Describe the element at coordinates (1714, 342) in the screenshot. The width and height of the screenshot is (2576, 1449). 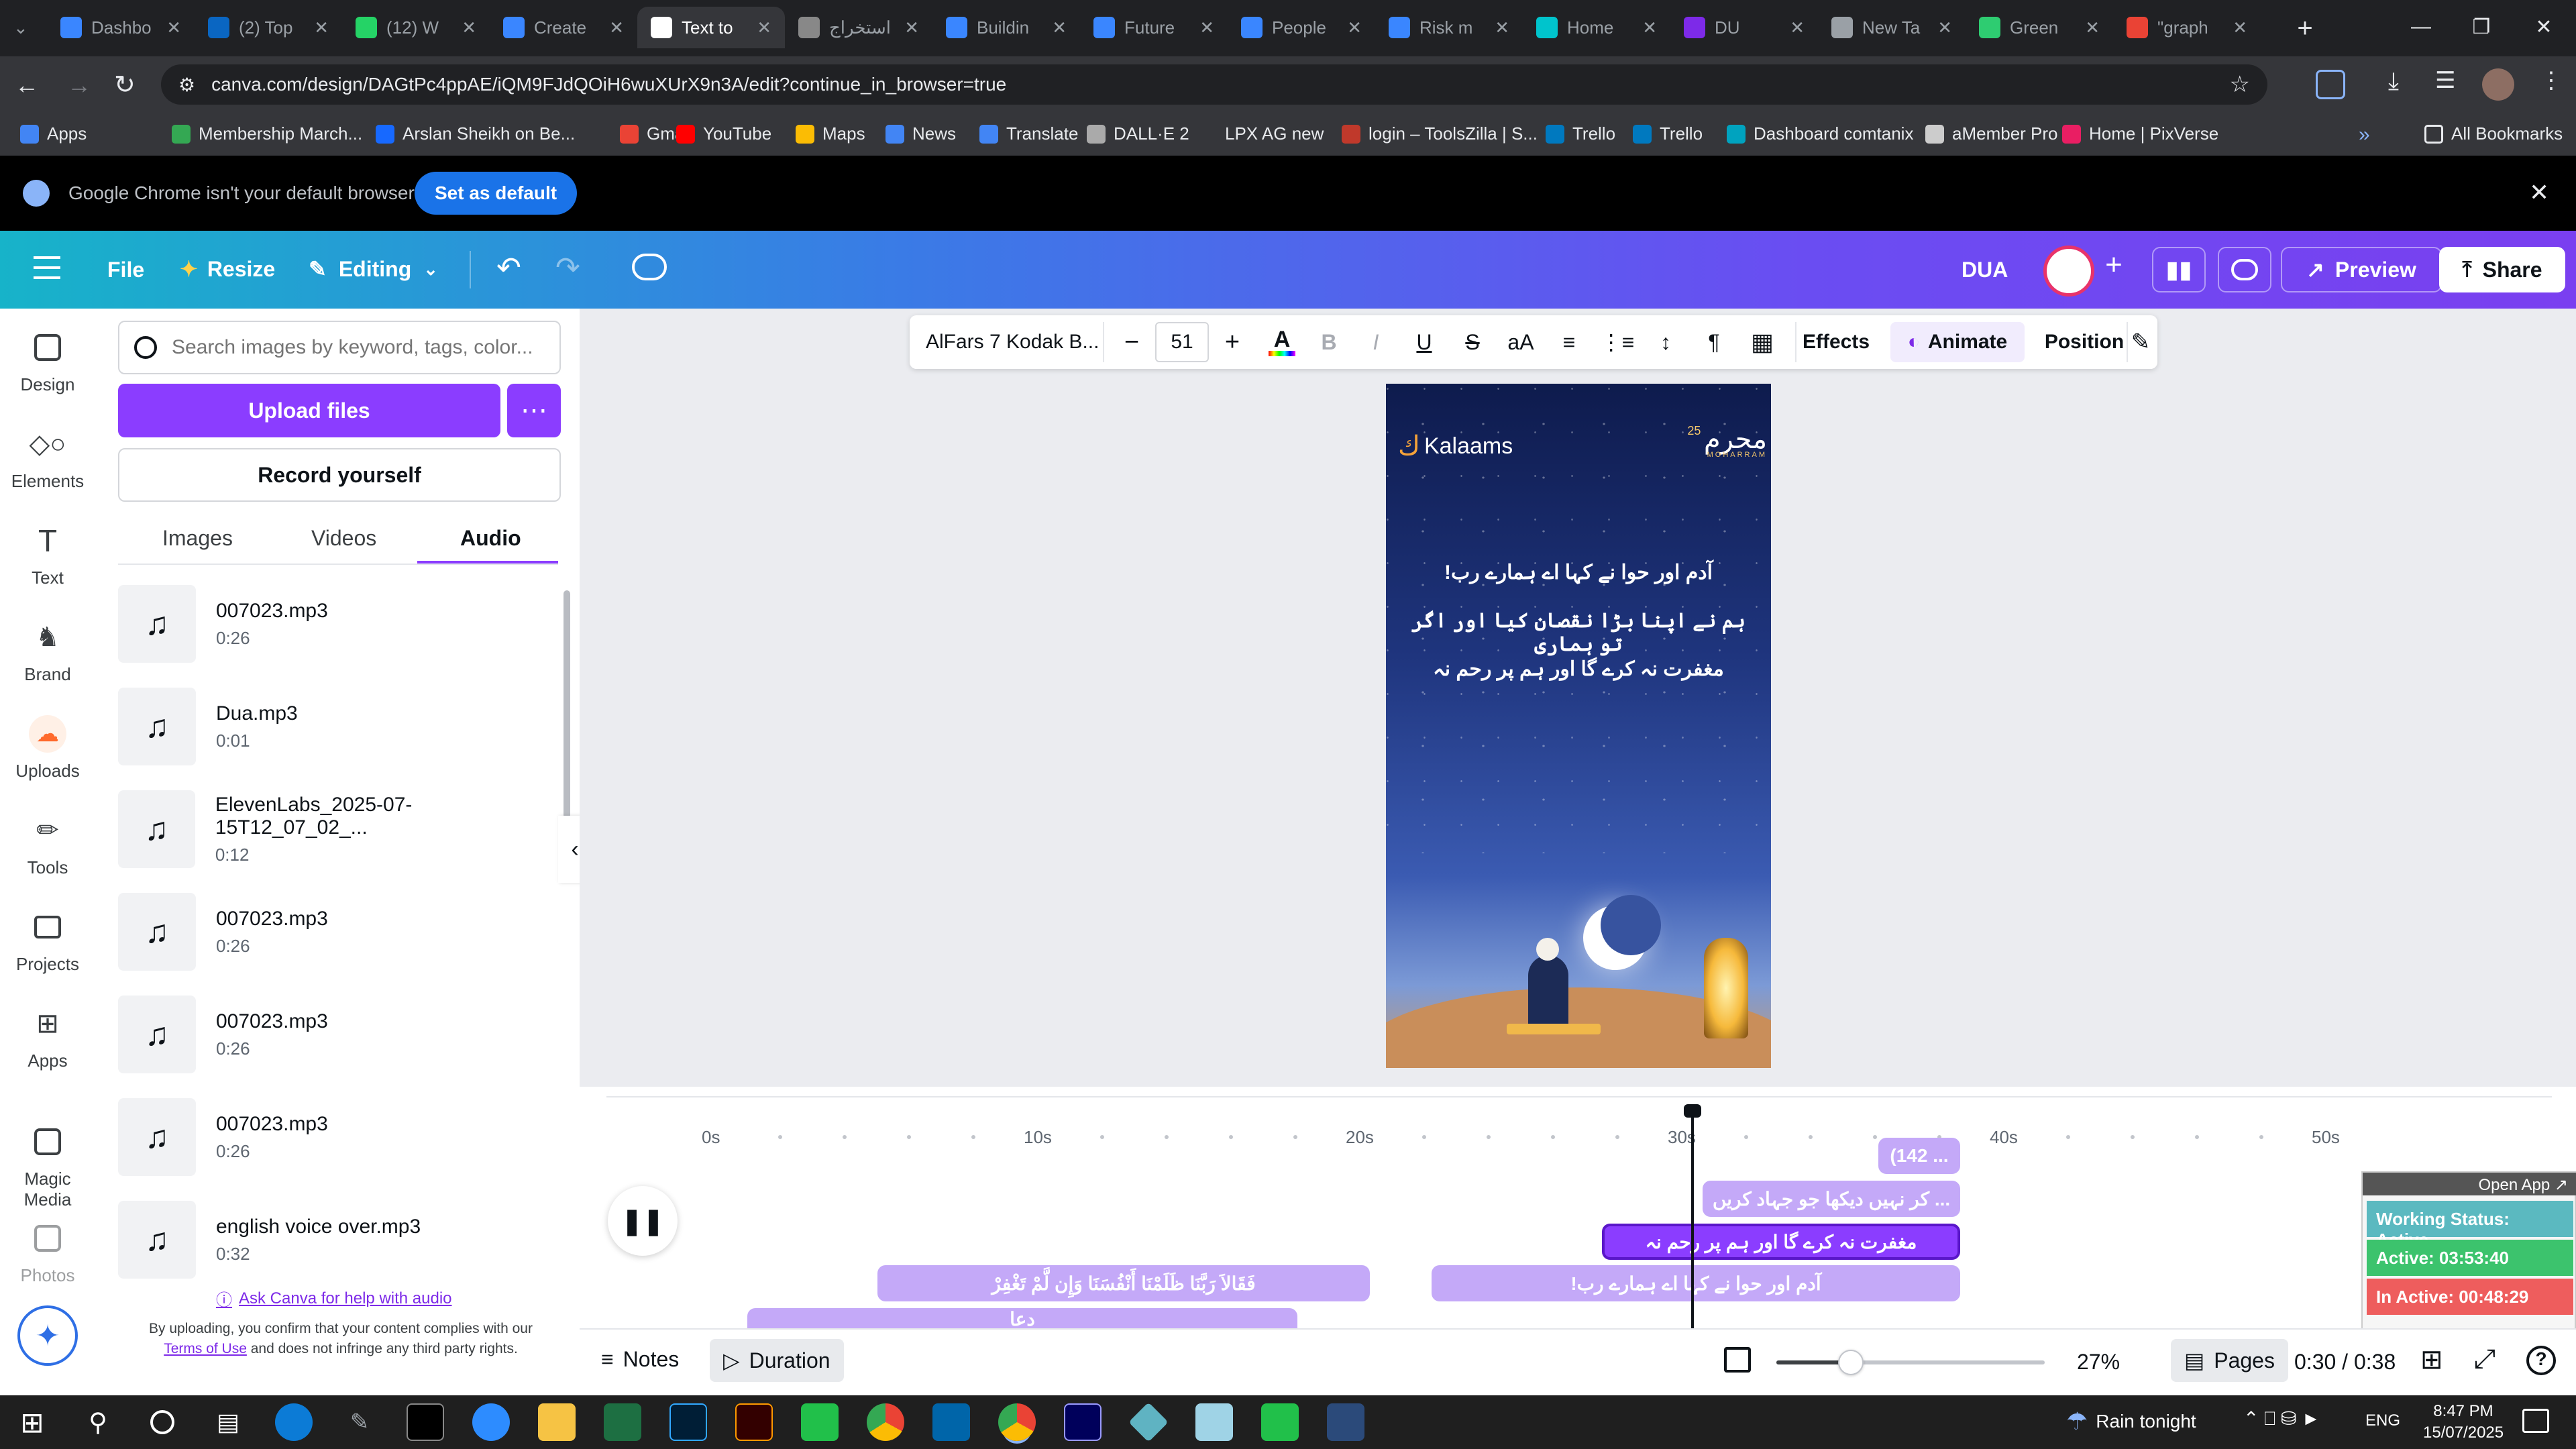
I see `text-direction-icon: ¶` at that location.